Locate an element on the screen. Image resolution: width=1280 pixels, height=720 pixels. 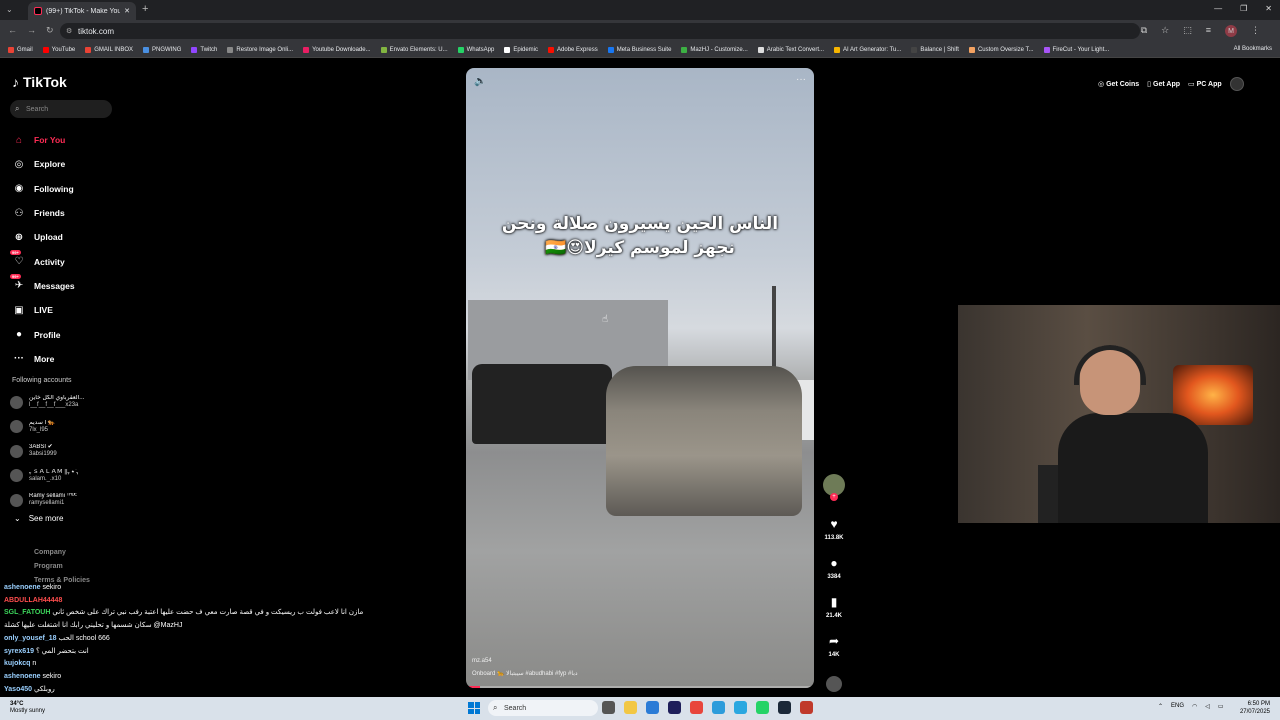
bookmark-item: YouTube is located at coordinates (58, 49).